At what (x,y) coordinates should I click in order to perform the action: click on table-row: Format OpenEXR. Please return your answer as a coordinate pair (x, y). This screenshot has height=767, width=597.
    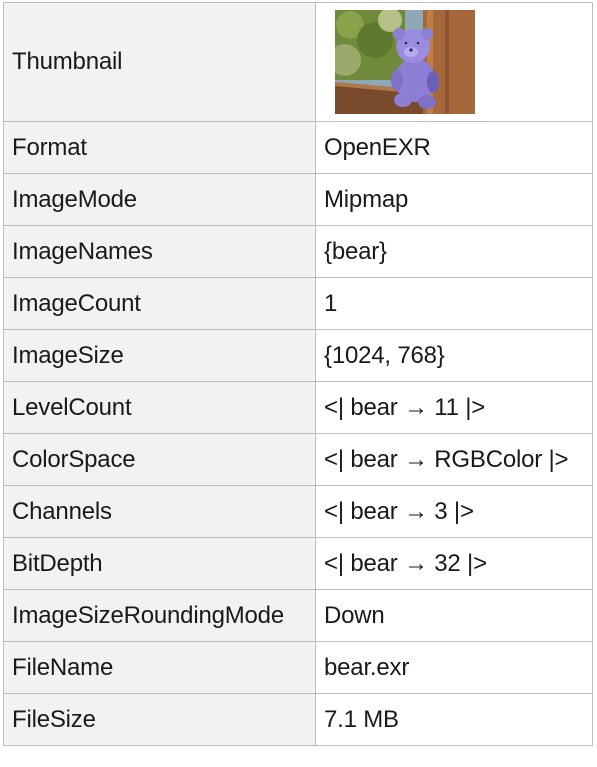
    Looking at the image, I should click on (298, 147).